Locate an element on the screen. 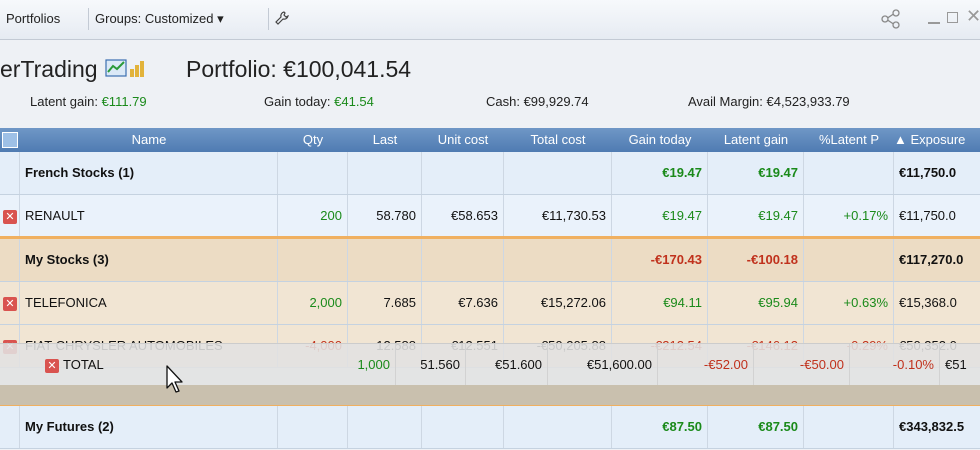 This screenshot has width=980, height=450. position-total-cost: €11,730.53 is located at coordinates (558, 216).